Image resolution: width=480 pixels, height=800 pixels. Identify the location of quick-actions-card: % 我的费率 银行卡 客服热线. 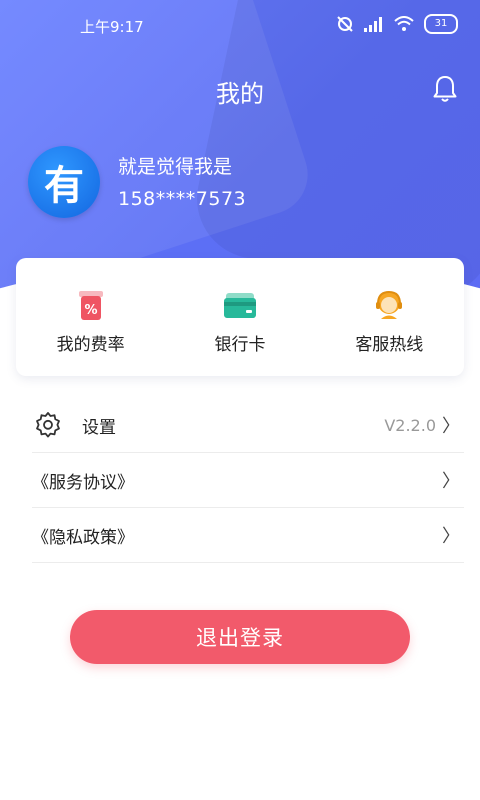
(240, 317).